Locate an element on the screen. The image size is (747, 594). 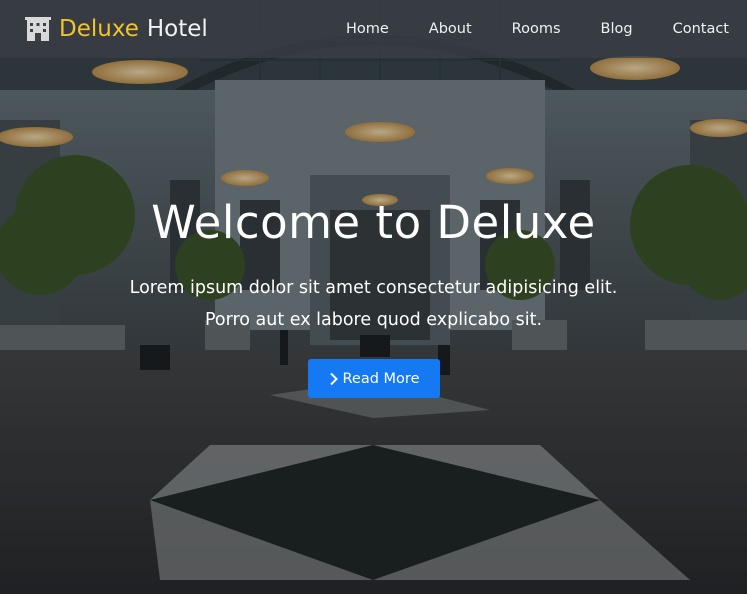
hero-description-line-2: Porro aut ex labore quod explicabo sit. is located at coordinates (373, 320).